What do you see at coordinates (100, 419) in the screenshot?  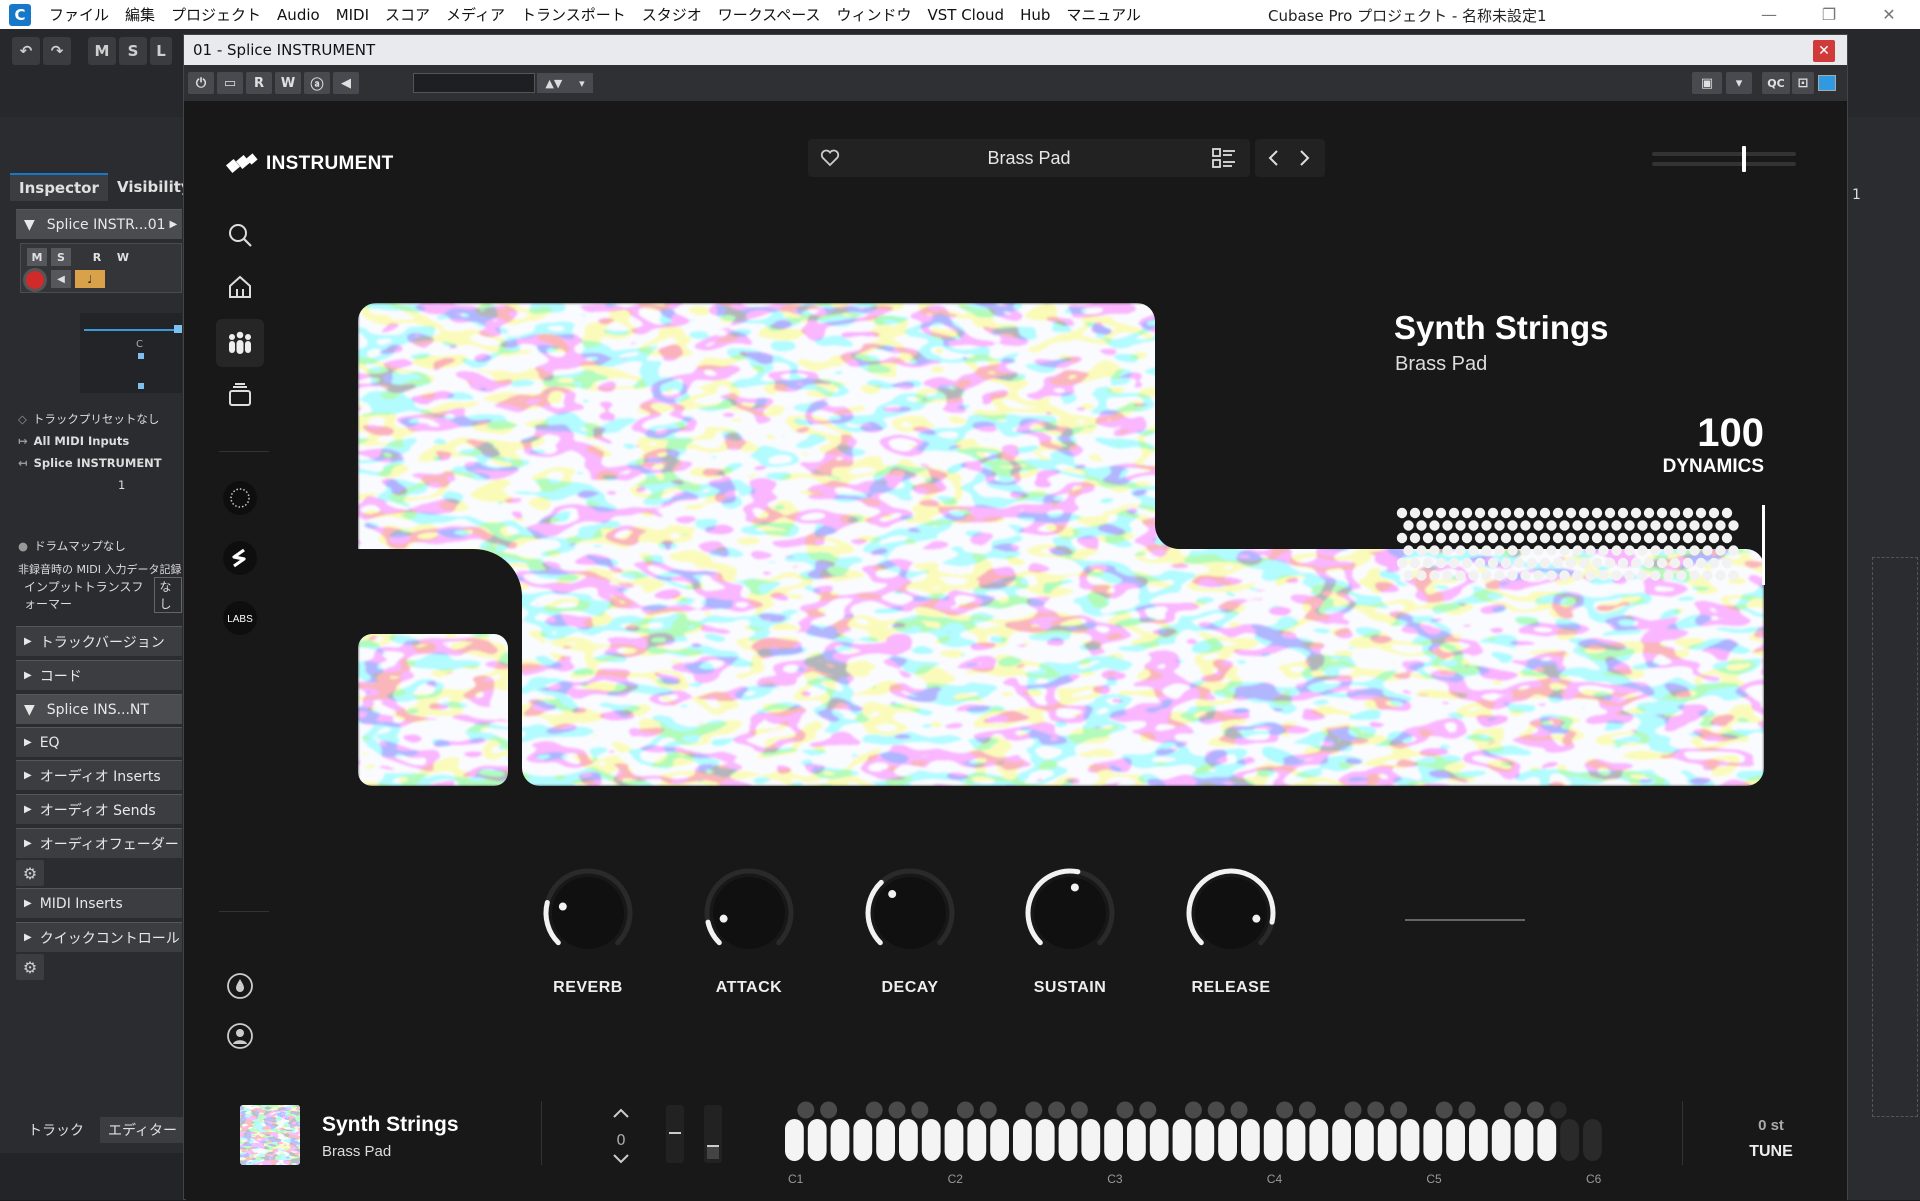 I see `track-preset-row: ◇ トラックプリセットなし` at bounding box center [100, 419].